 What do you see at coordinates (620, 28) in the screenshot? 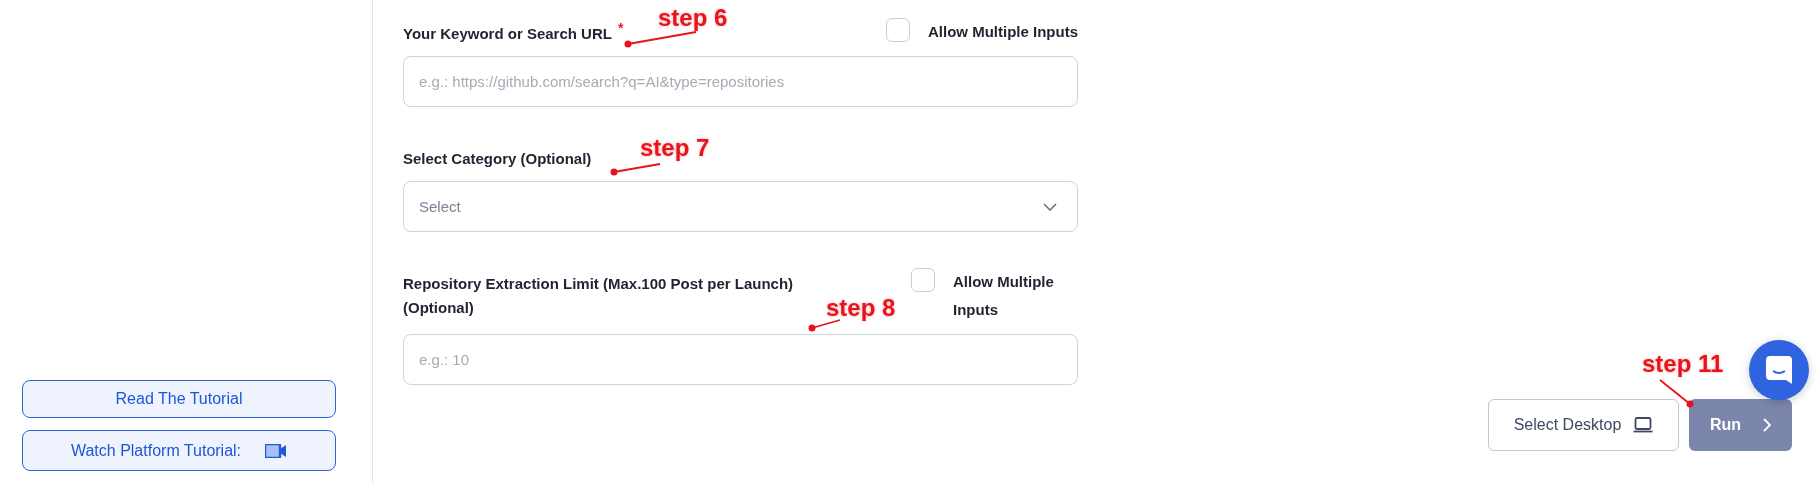
I see `required-asterisk: *` at bounding box center [620, 28].